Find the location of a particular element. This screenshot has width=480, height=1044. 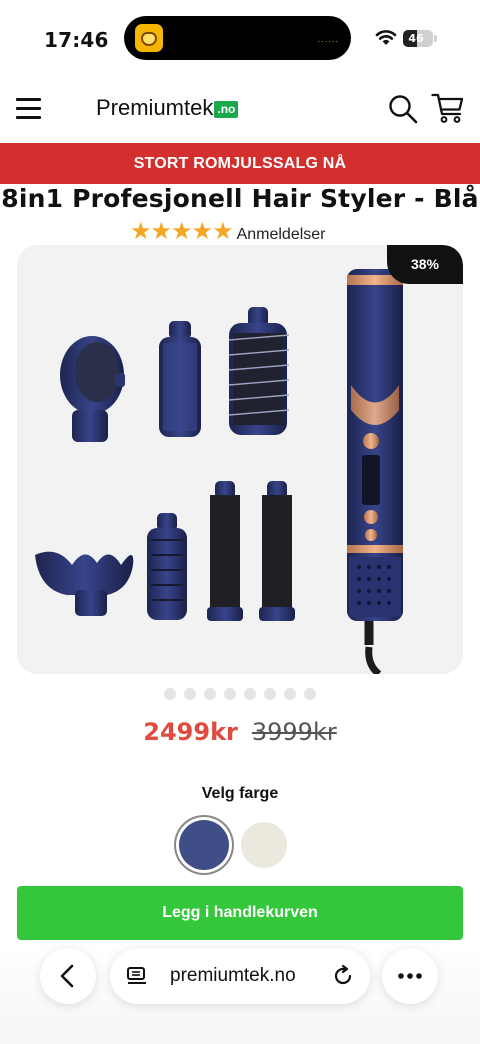

status-bar: 17:46 ...... 46 is located at coordinates (240, 39).